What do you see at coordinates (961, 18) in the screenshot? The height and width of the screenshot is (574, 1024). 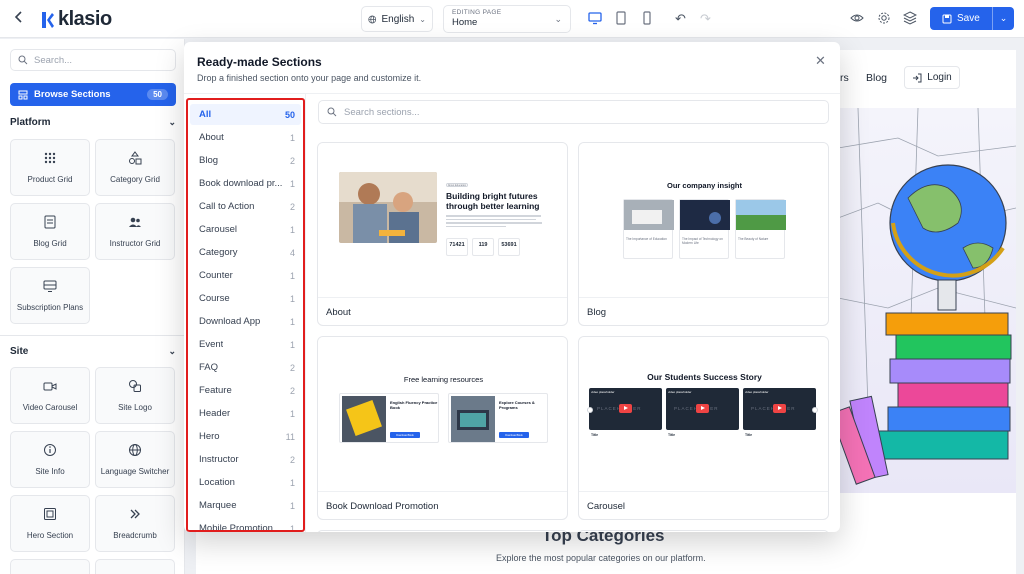 I see `save-button: Save` at bounding box center [961, 18].